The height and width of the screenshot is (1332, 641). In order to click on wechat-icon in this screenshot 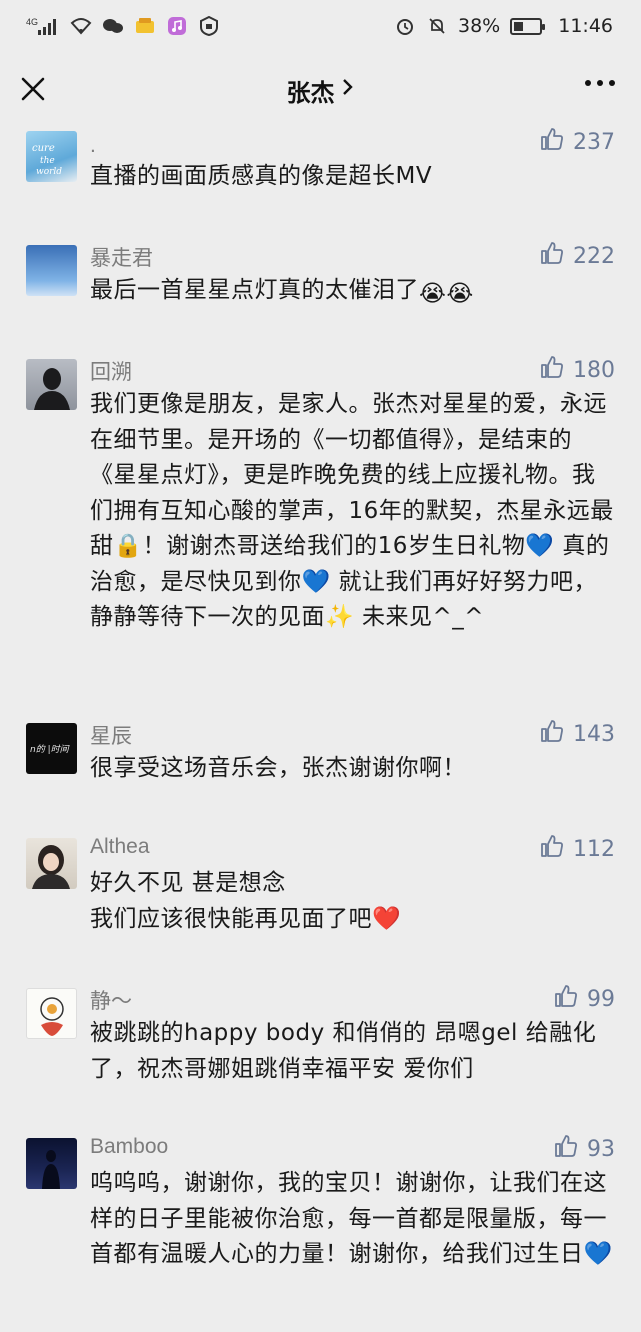, I will do `click(113, 26)`.